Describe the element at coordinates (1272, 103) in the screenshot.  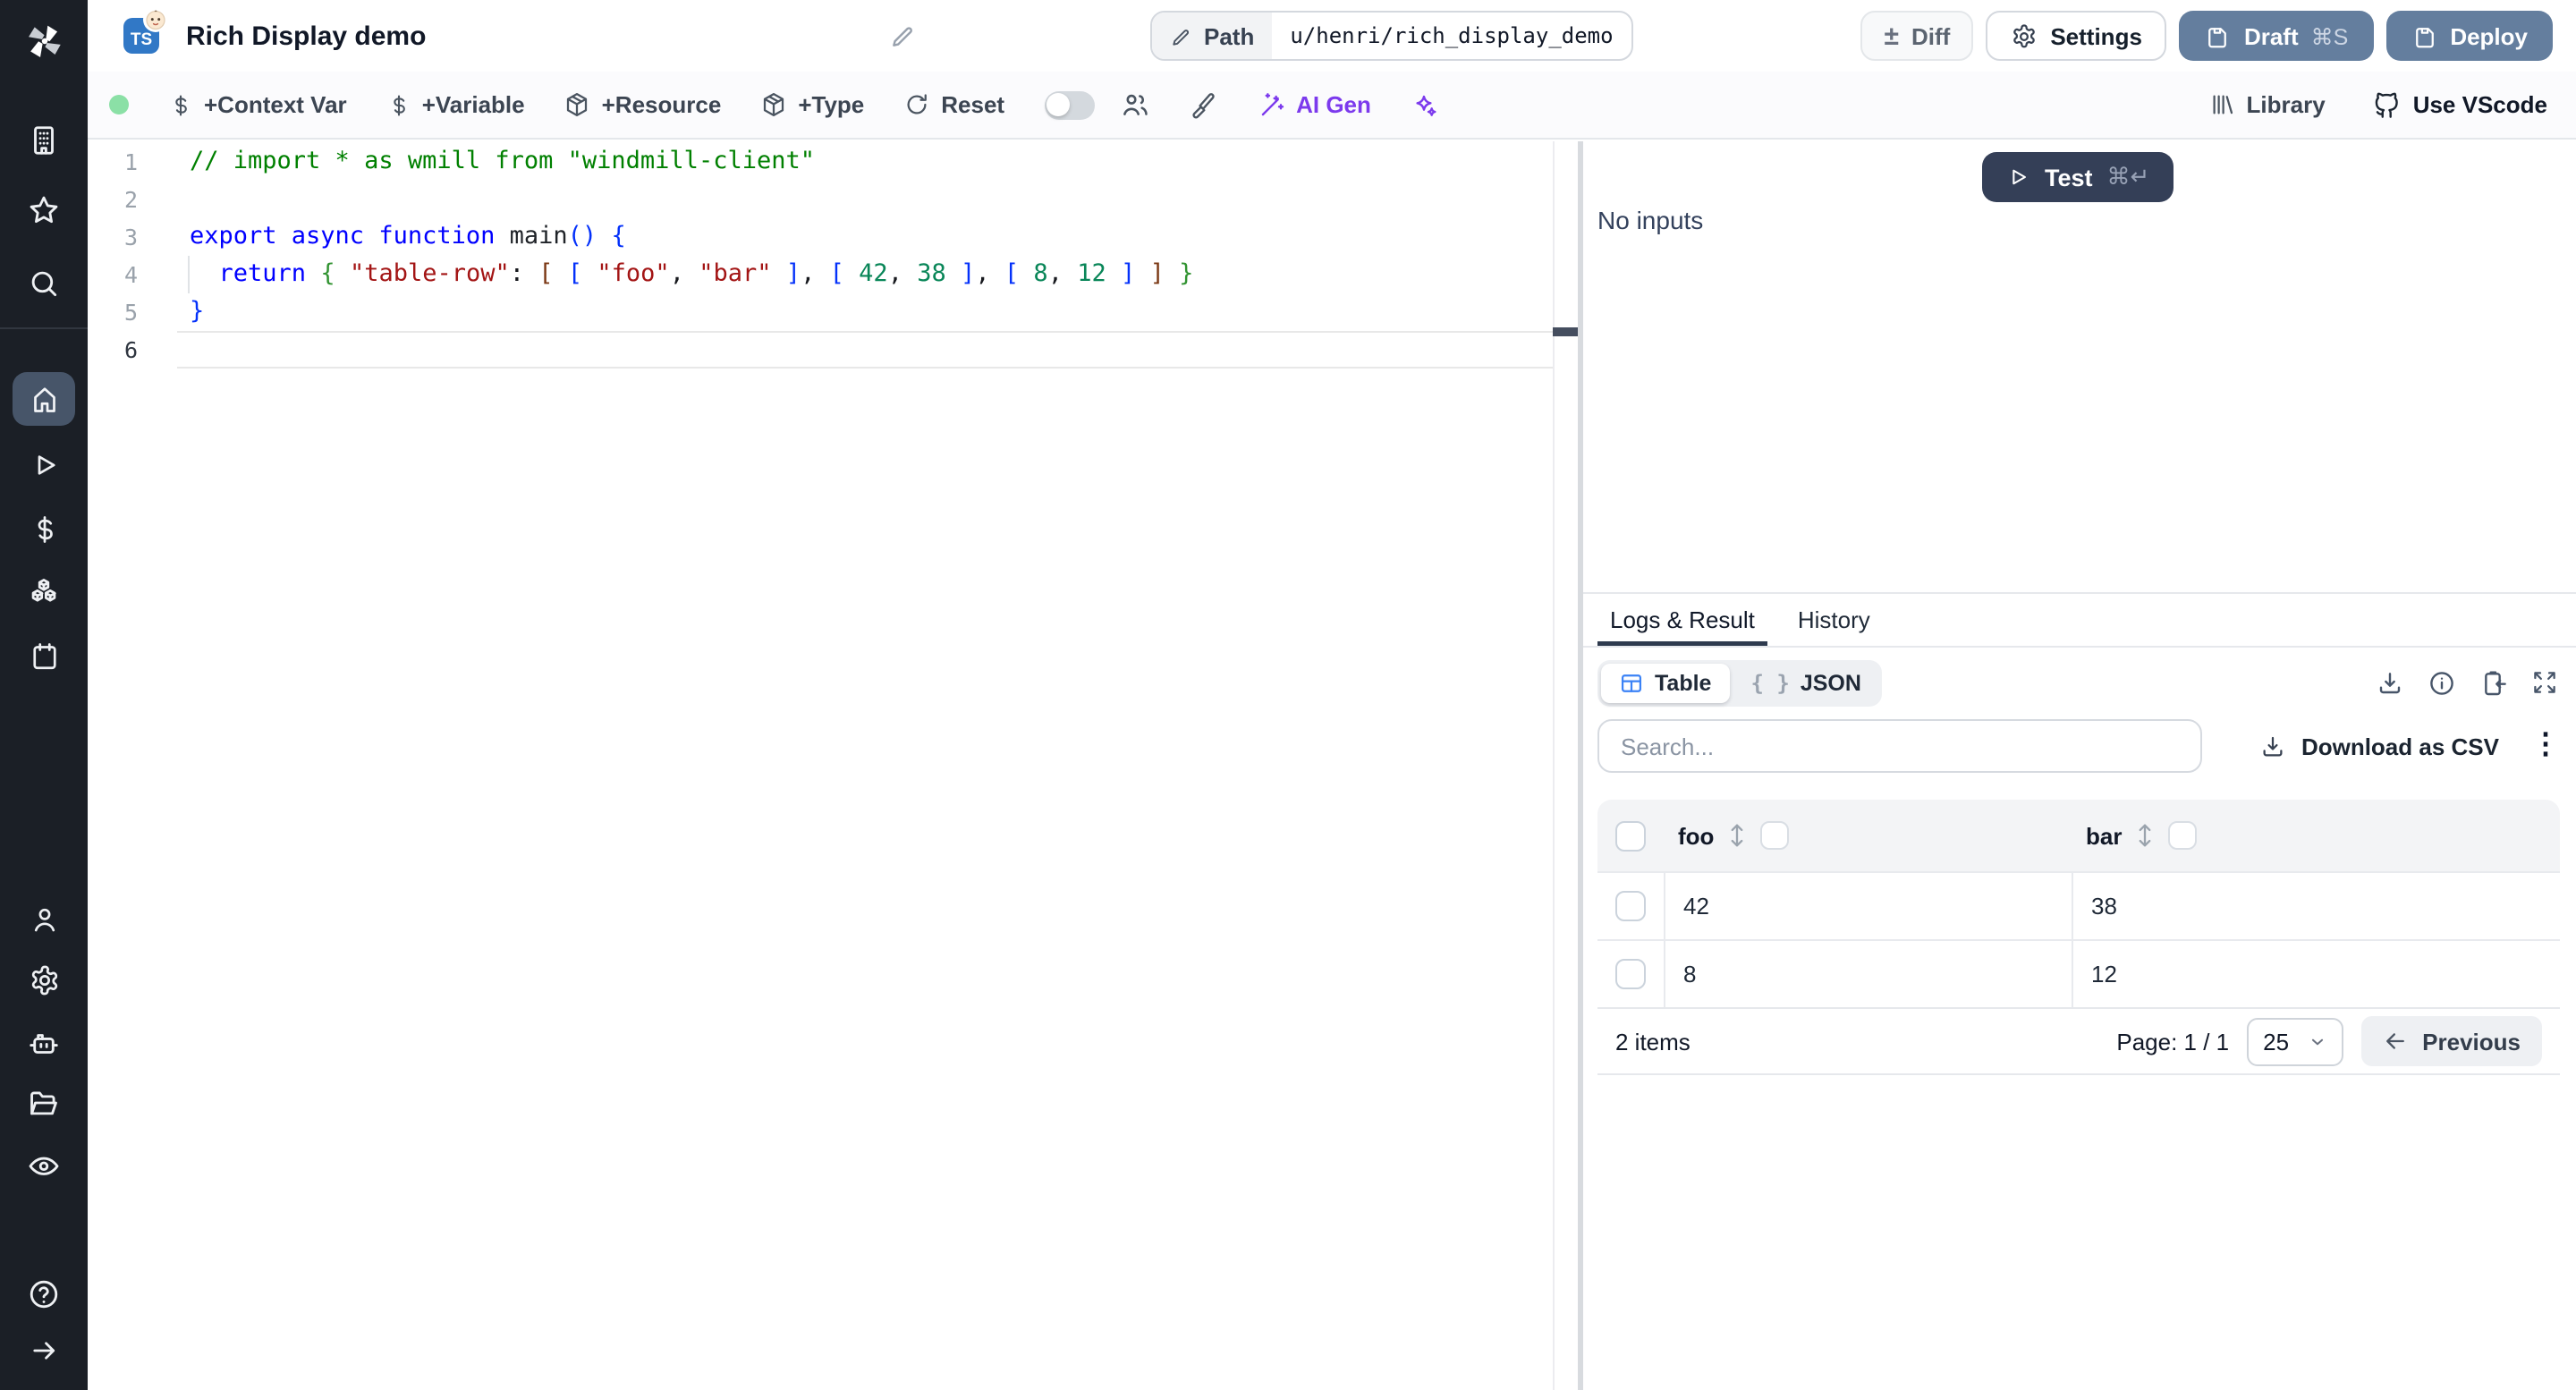
I see `magic-wand-icon` at that location.